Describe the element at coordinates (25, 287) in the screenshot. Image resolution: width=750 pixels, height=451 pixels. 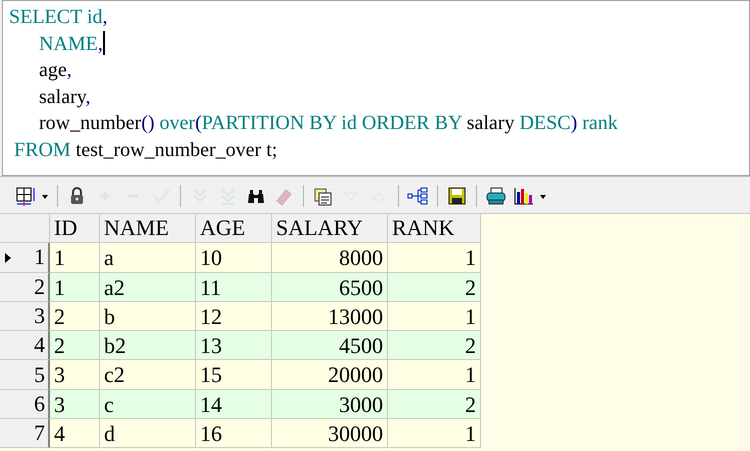
I see `row-header: 2` at that location.